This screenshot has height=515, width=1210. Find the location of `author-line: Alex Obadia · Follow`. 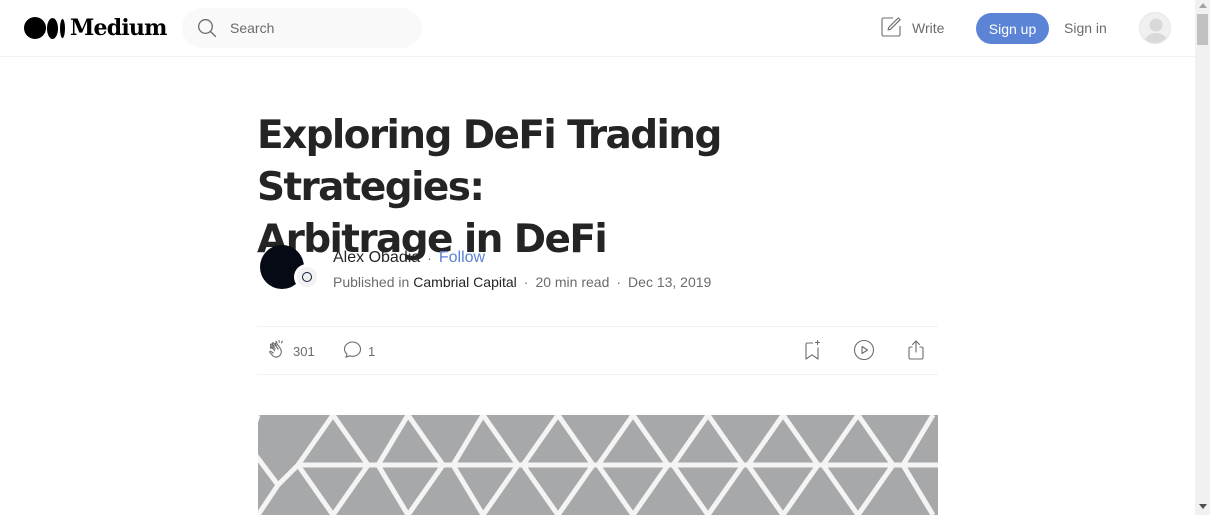

author-line: Alex Obadia · Follow is located at coordinates (409, 258).